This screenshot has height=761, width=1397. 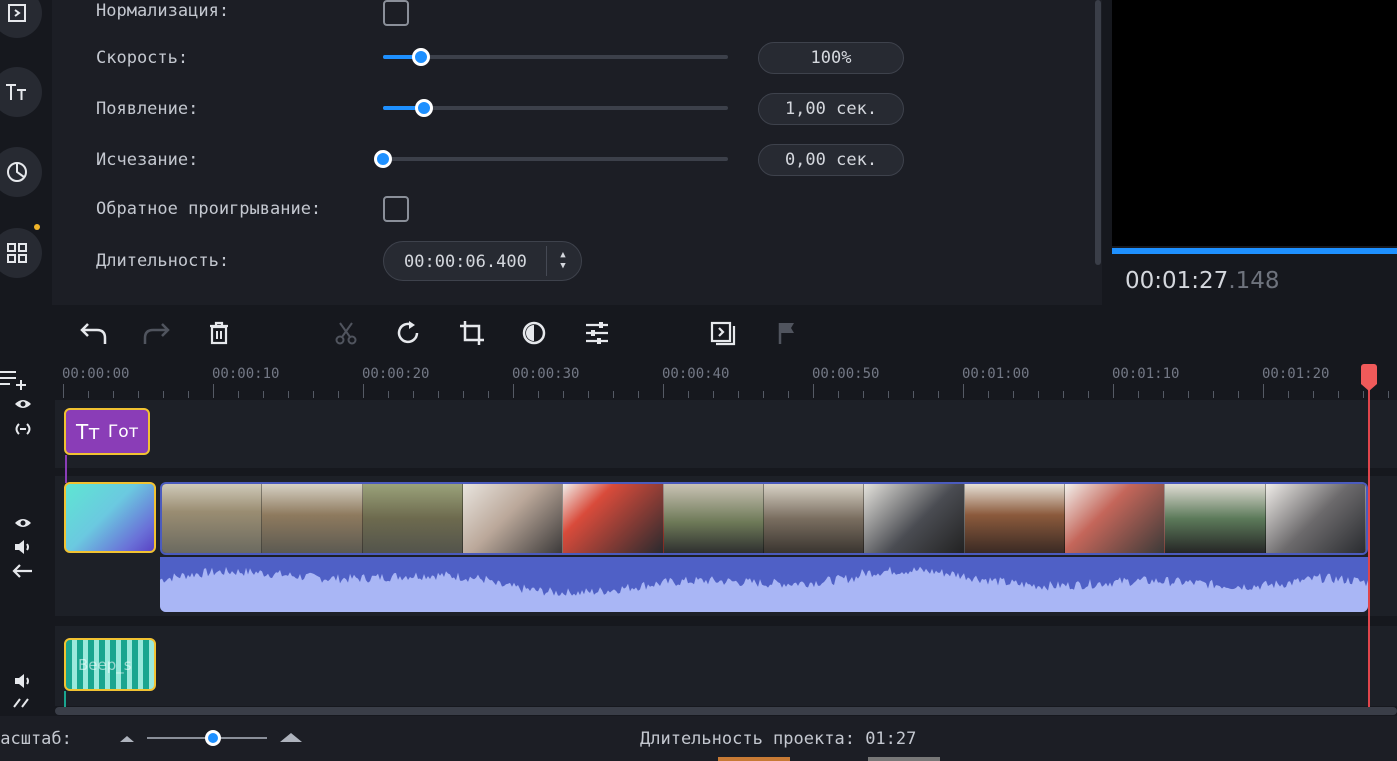 I want to click on transitions-tool-button, so click(x=21, y=19).